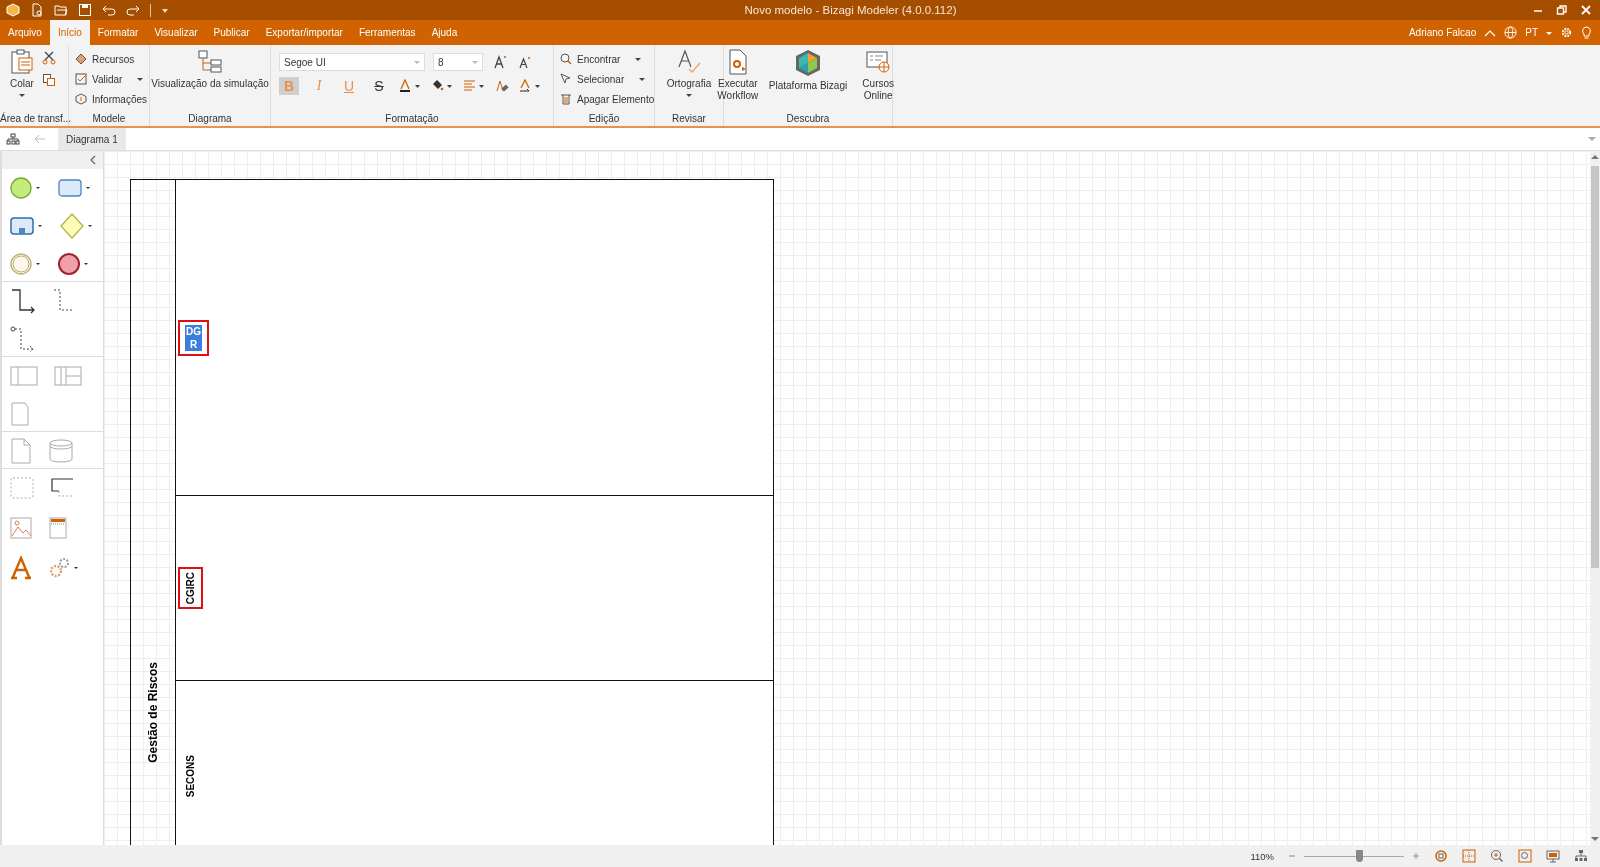 The width and height of the screenshot is (1600, 867). Describe the element at coordinates (1581, 856) in the screenshot. I see `overview-icon` at that location.